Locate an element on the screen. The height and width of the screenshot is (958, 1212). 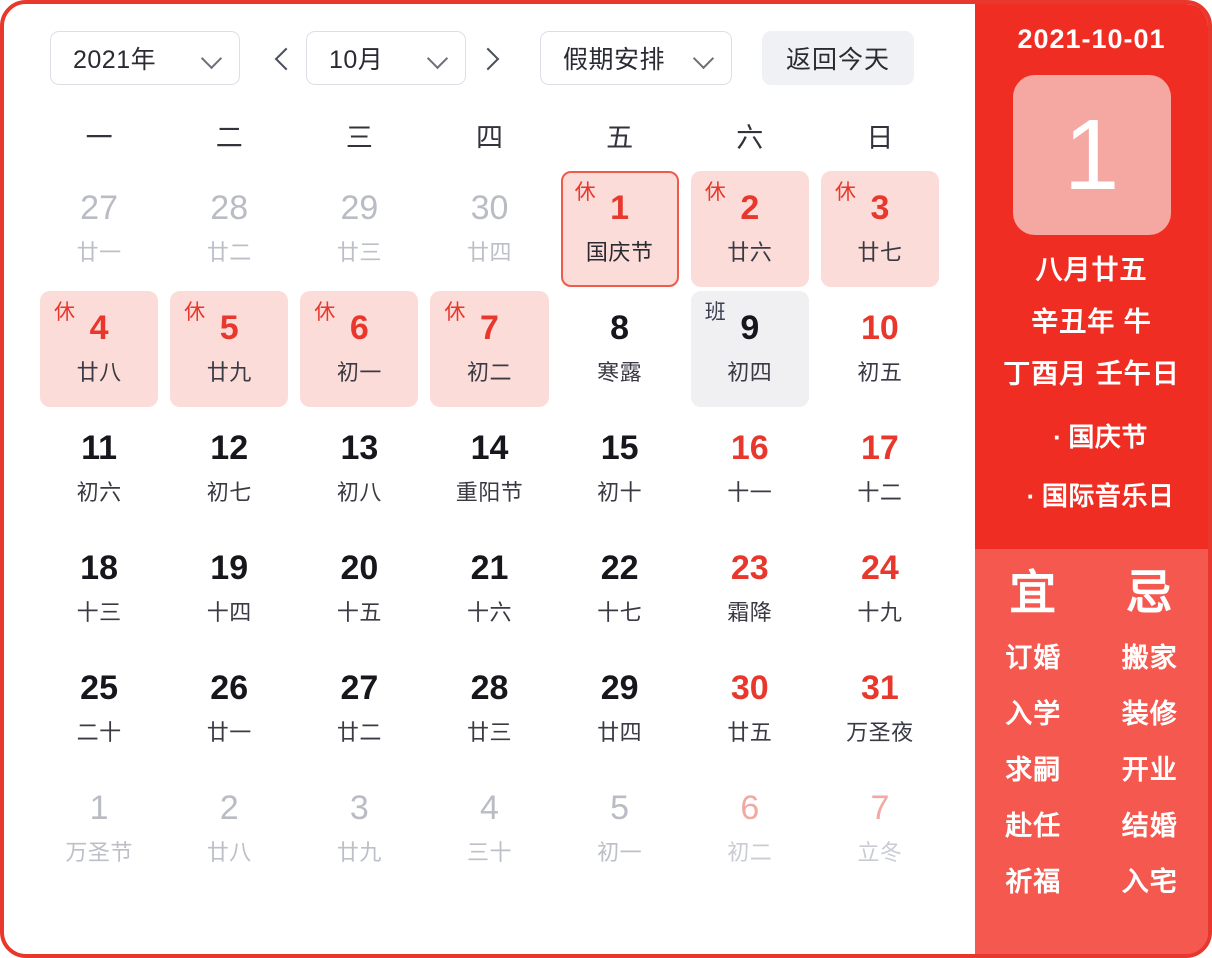
month-select: 10月 is located at coordinates (386, 57).